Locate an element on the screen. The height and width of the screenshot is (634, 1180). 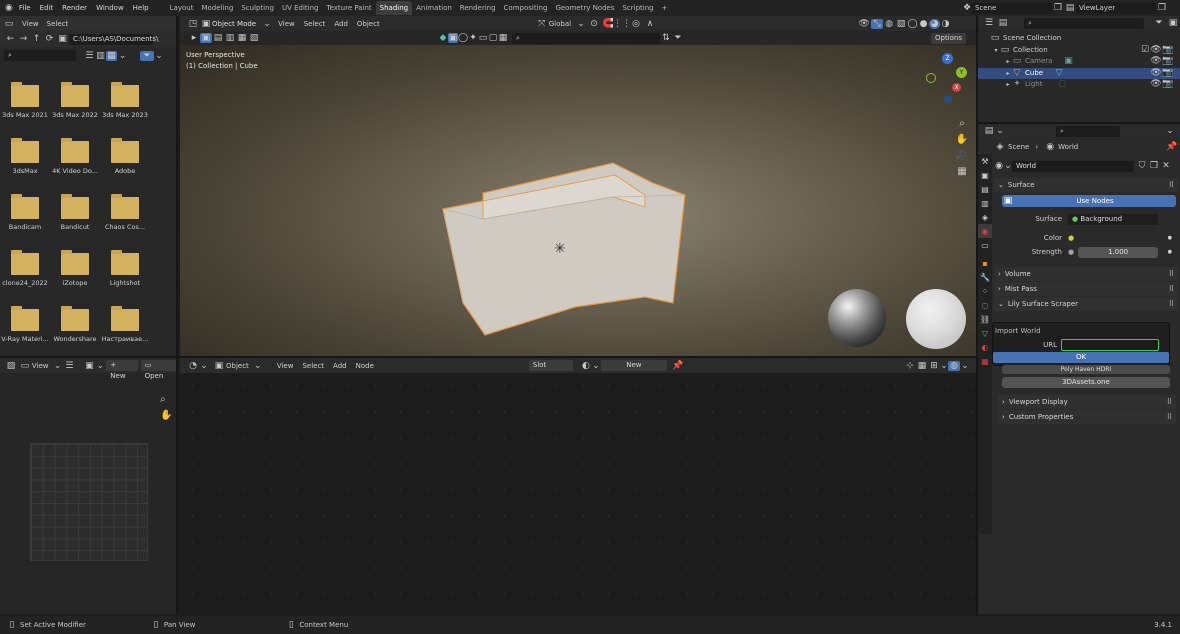
snap-icon: ⊹ is located at coordinates (910, 366).